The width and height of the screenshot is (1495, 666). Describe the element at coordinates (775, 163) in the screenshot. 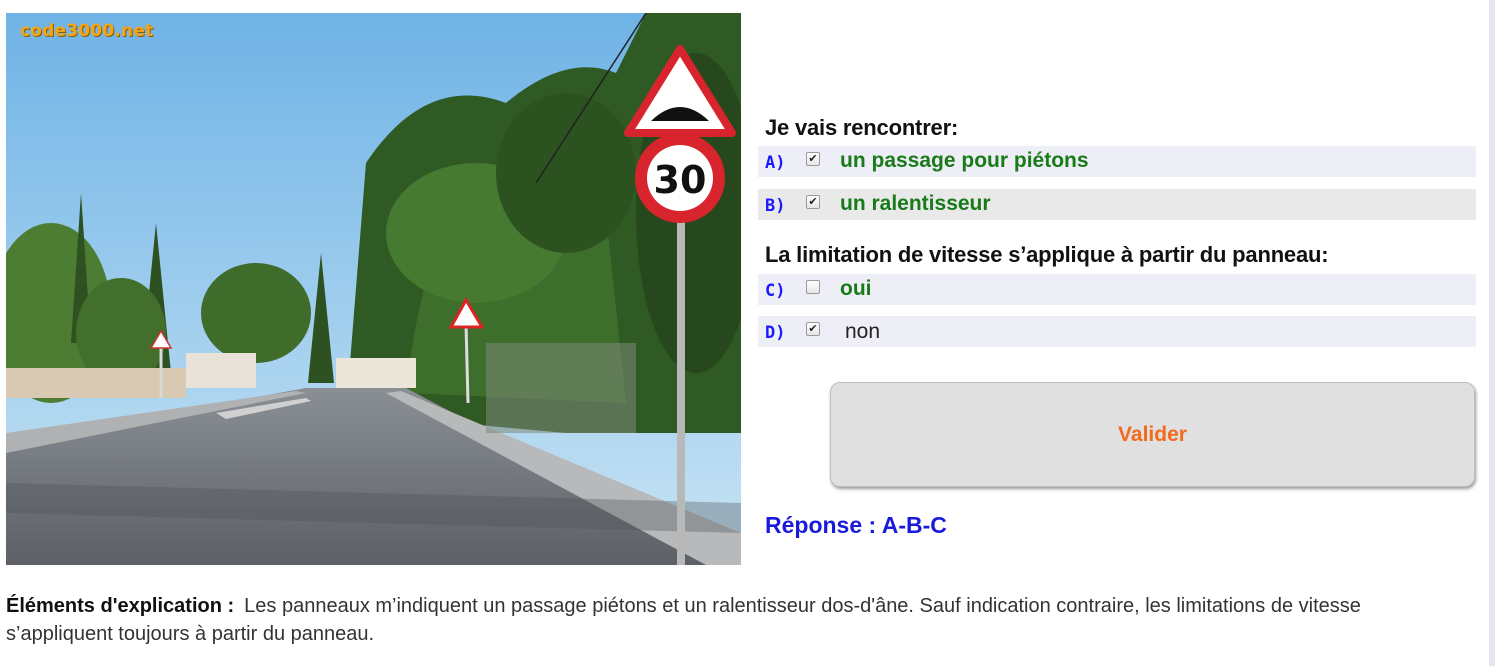

I see `option-letter: A)` at that location.